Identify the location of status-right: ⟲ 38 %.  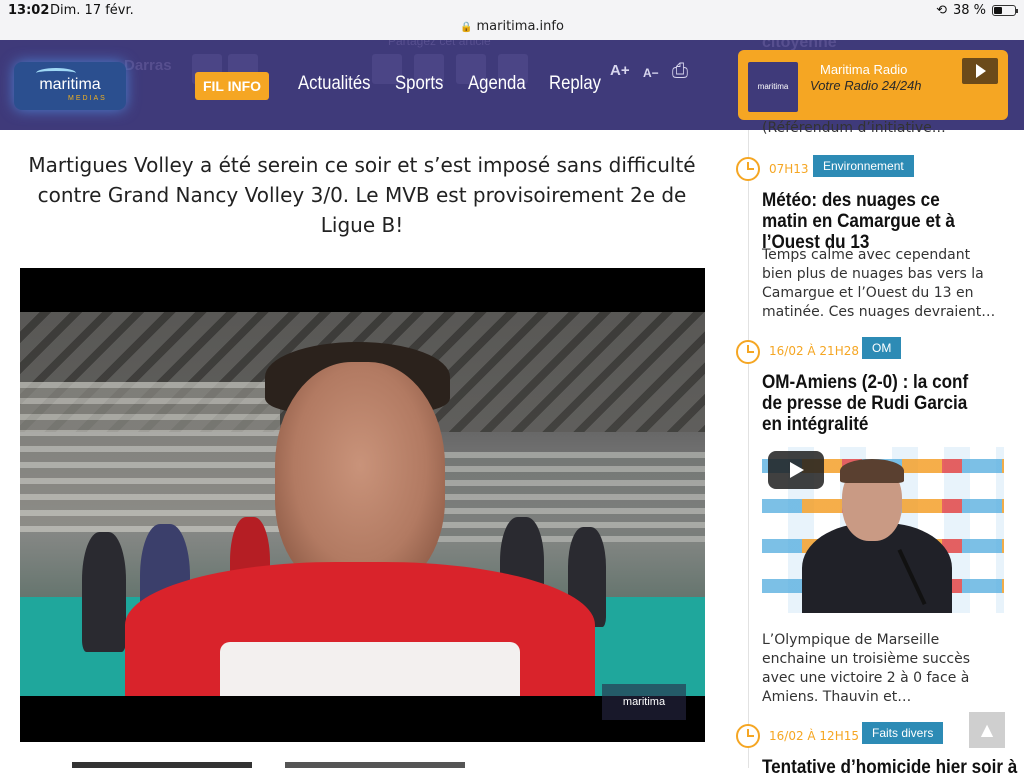
(977, 10).